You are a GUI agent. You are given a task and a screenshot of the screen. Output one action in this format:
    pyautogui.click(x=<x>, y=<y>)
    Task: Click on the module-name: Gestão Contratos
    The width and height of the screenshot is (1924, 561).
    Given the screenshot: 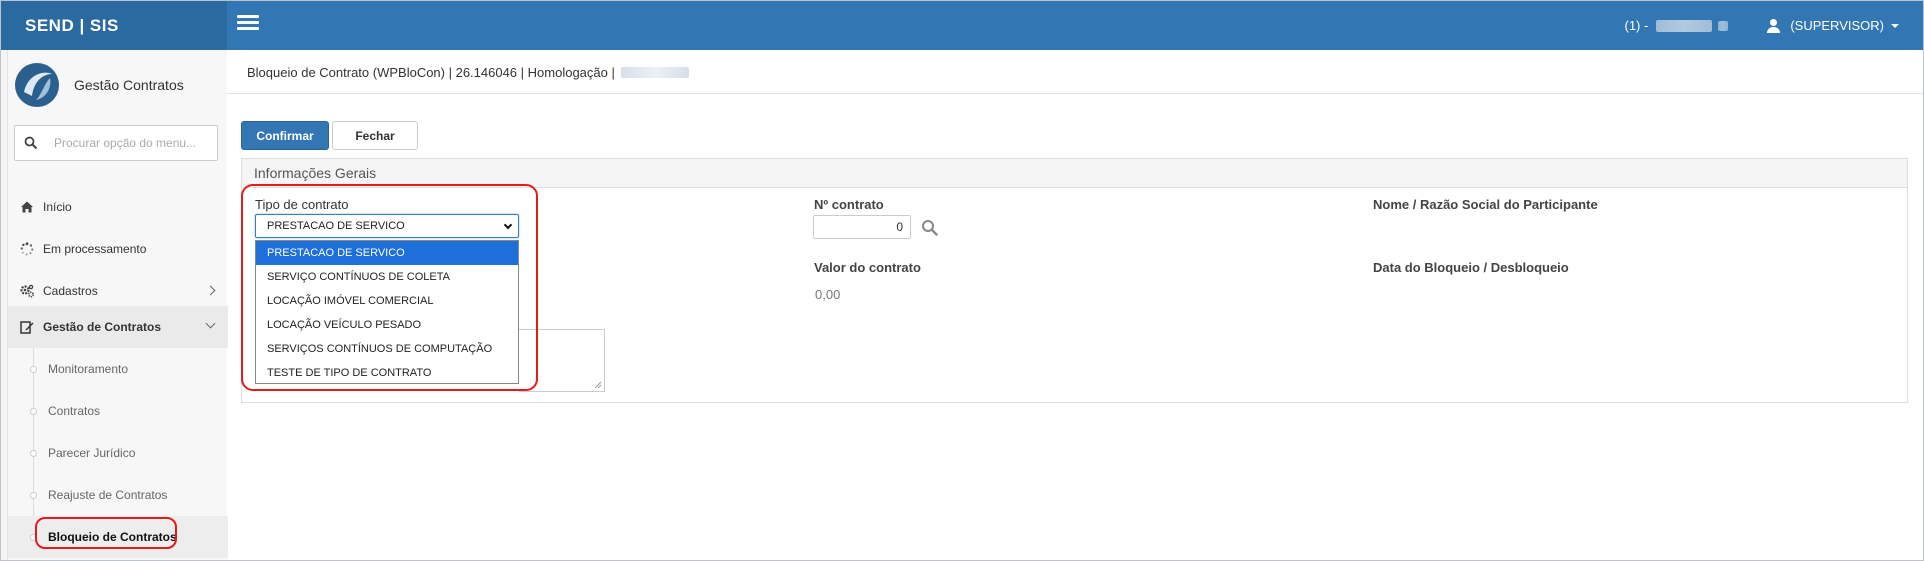 What is the action you would take?
    pyautogui.click(x=129, y=85)
    